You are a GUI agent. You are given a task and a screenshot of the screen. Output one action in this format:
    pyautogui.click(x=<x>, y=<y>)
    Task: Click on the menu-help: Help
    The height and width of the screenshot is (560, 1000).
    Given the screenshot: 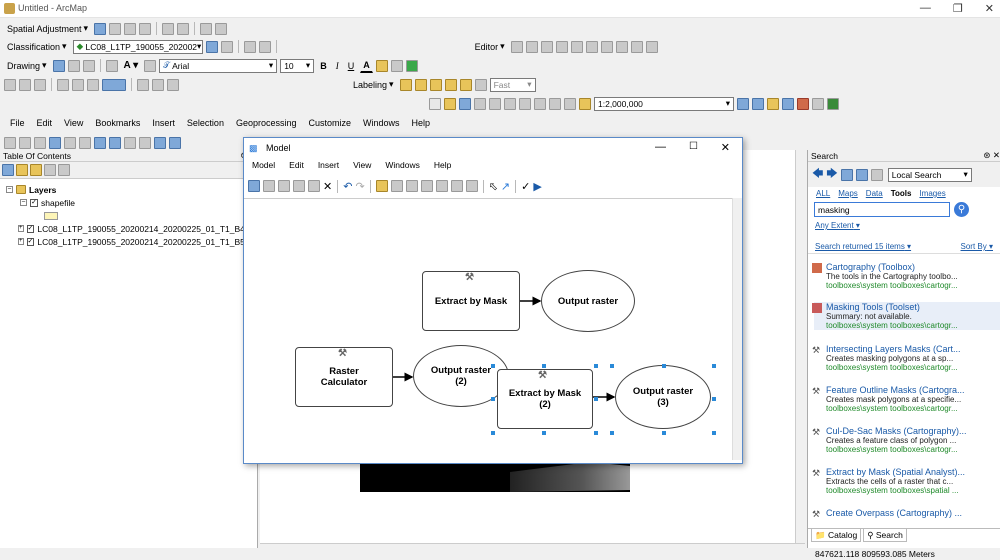 What is the action you would take?
    pyautogui.click(x=421, y=123)
    